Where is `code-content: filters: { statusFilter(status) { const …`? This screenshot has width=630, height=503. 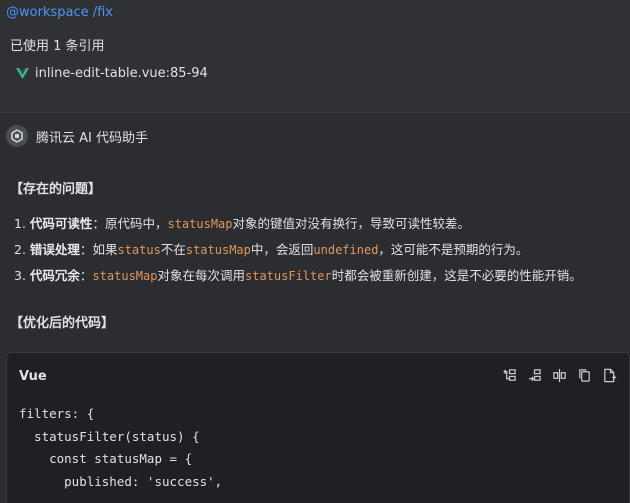 code-content: filters: { statusFilter(status) { const … is located at coordinates (120, 448).